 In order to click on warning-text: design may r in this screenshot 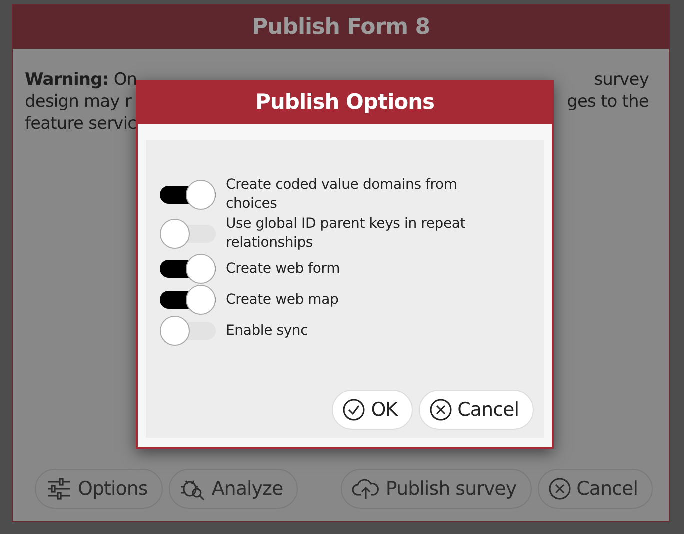, I will do `click(78, 102)`.